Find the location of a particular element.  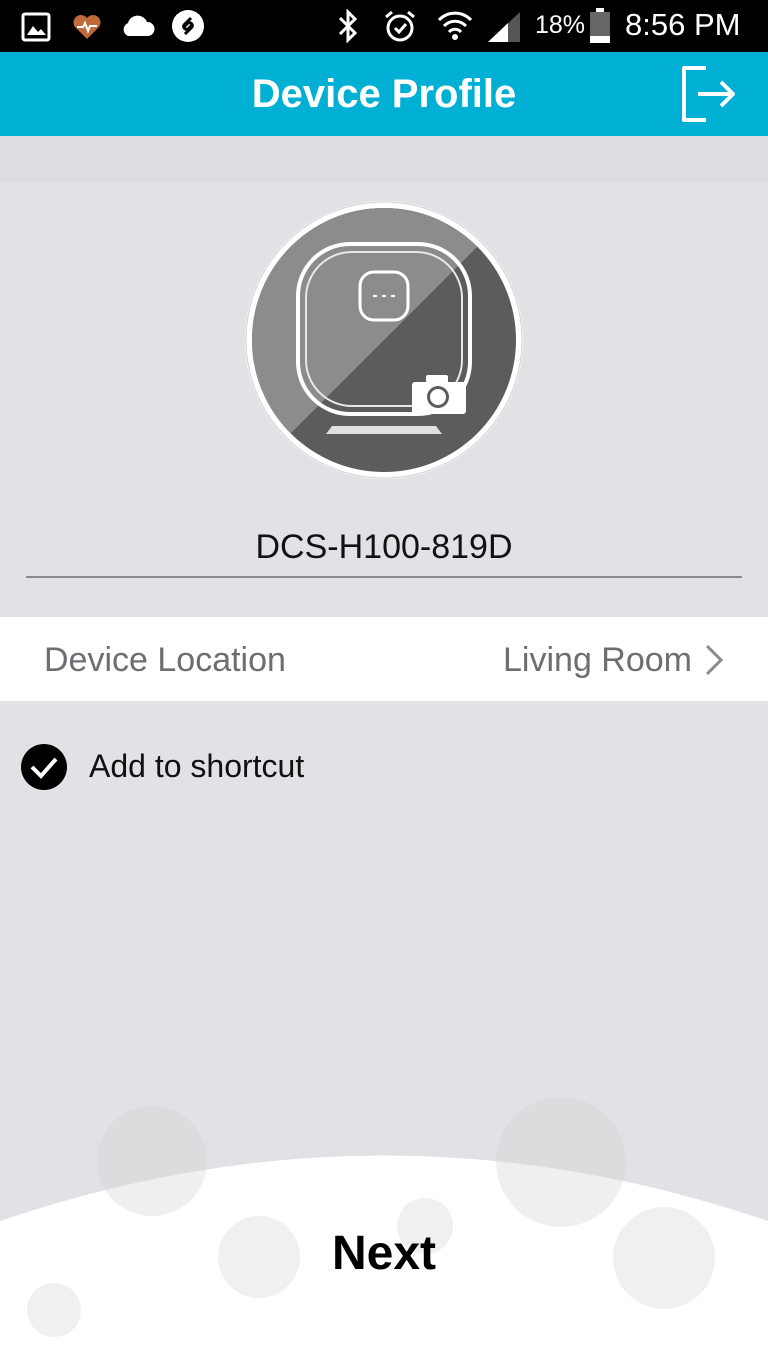

camera-device-icon is located at coordinates (384, 340).